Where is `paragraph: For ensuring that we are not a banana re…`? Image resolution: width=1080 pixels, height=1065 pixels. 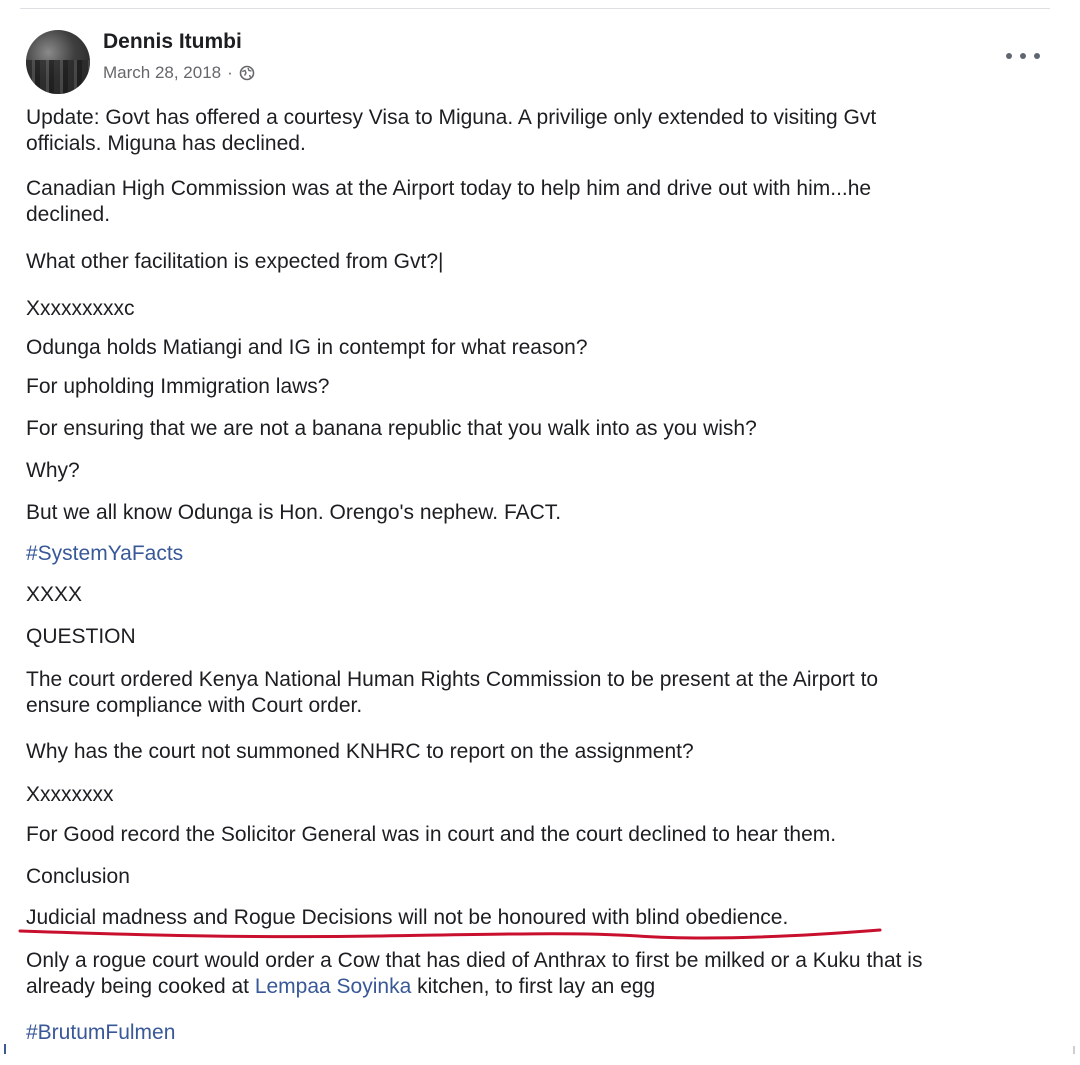 paragraph: For ensuring that we are not a banana re… is located at coordinates (391, 428).